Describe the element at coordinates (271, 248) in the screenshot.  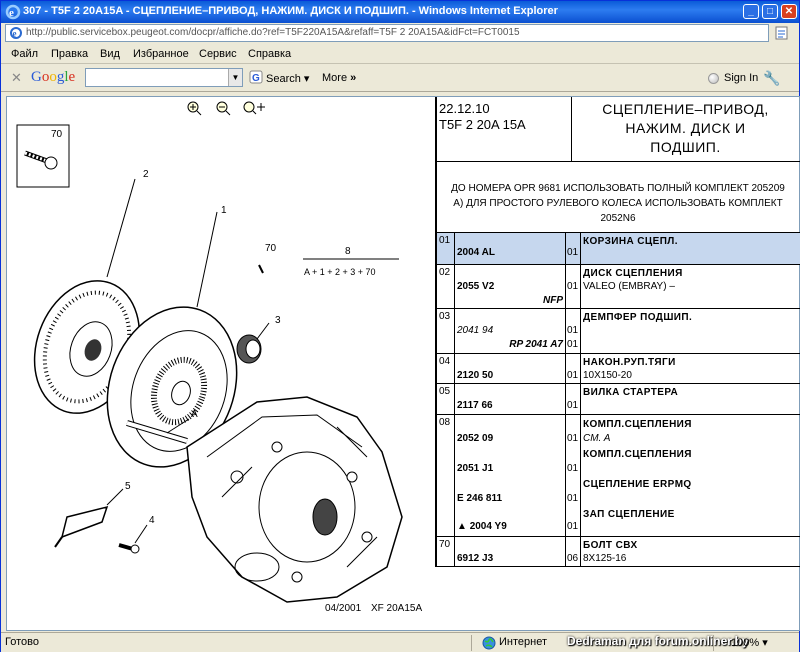
I see `label-70: 70` at that location.